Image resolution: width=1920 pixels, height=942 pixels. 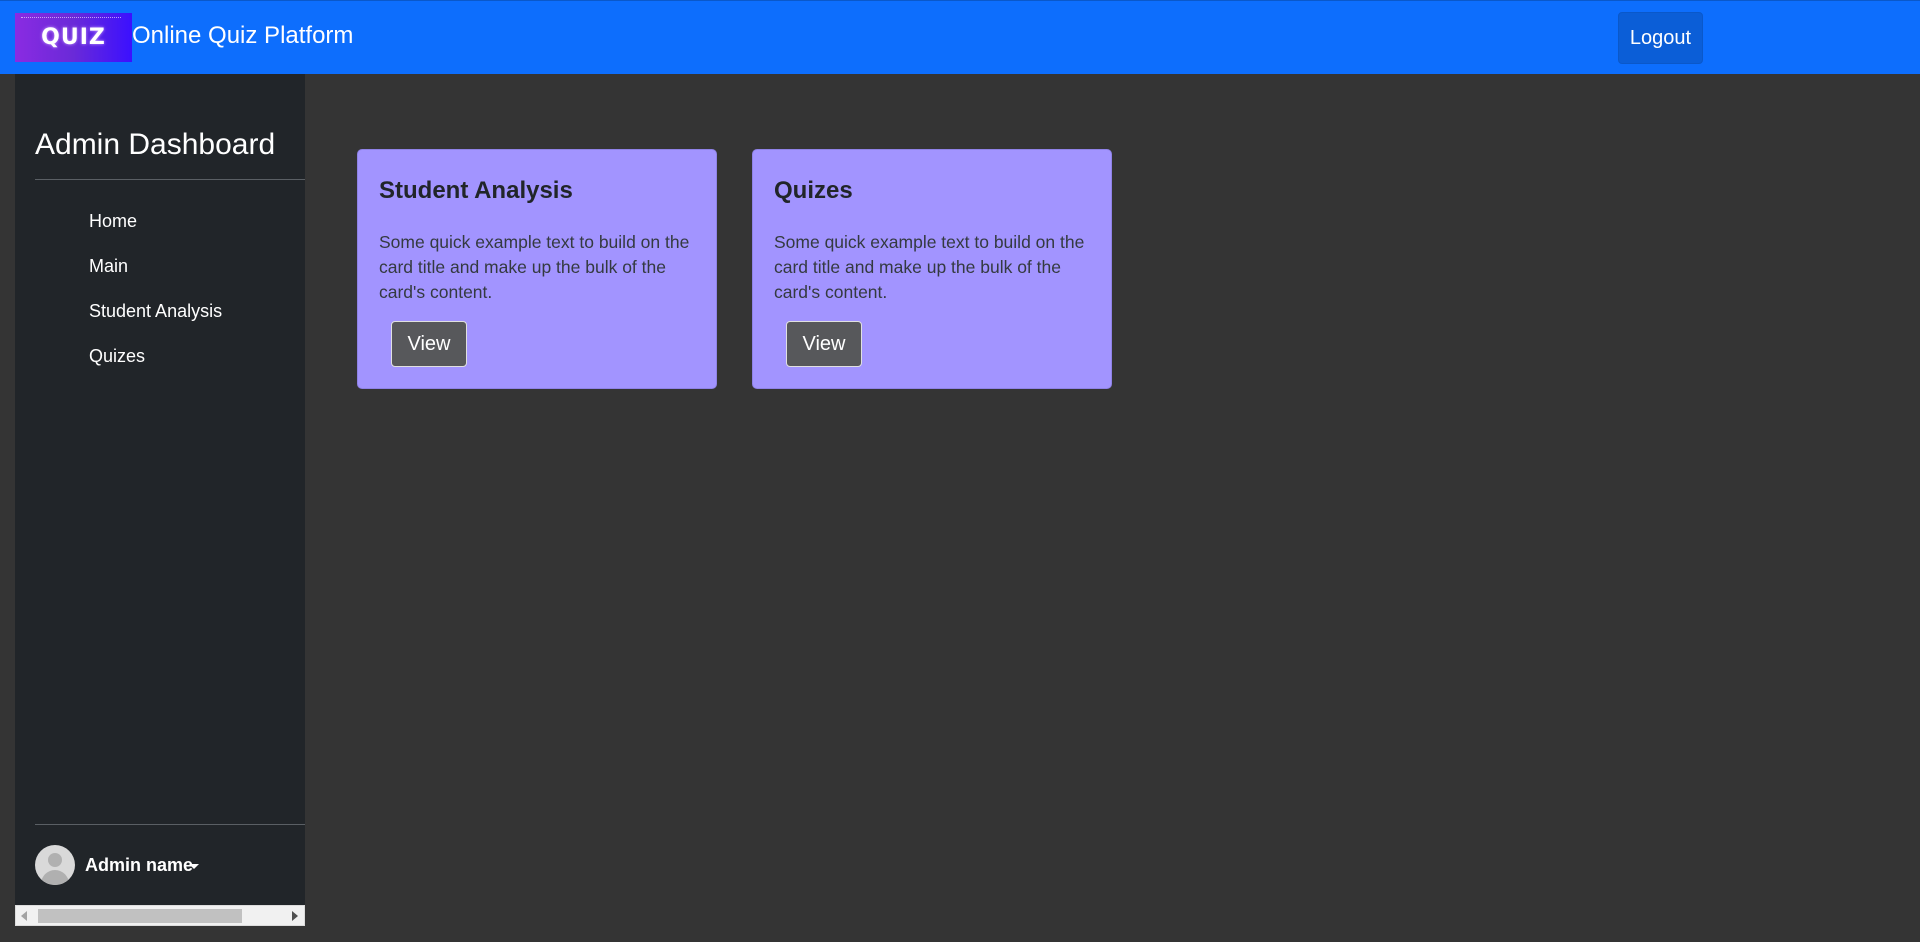 I want to click on brand-title: Online Quiz Platform, so click(x=242, y=36).